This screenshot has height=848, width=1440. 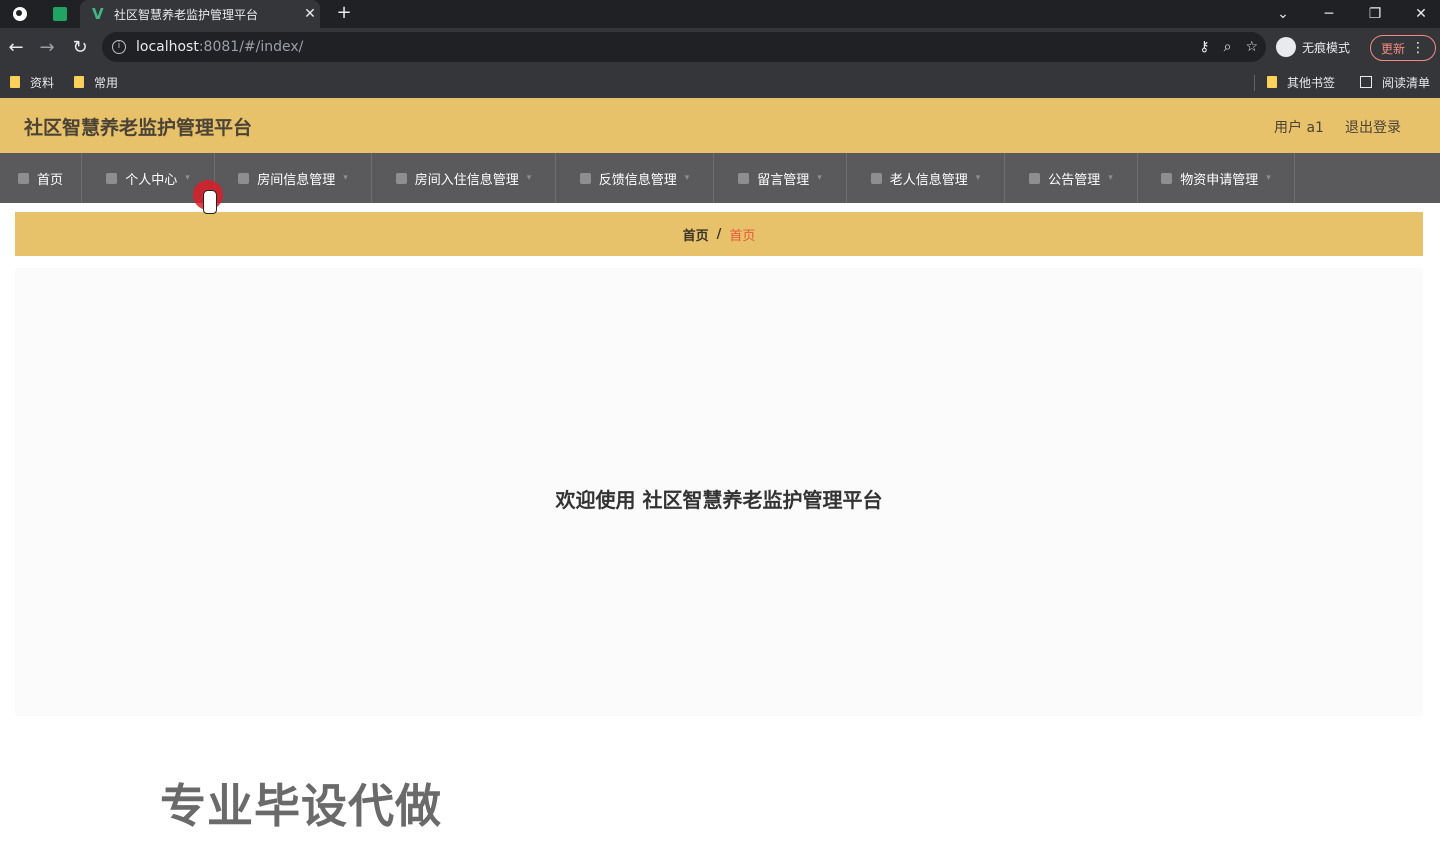 What do you see at coordinates (585, 178) in the screenshot?
I see `clipboard-icon` at bounding box center [585, 178].